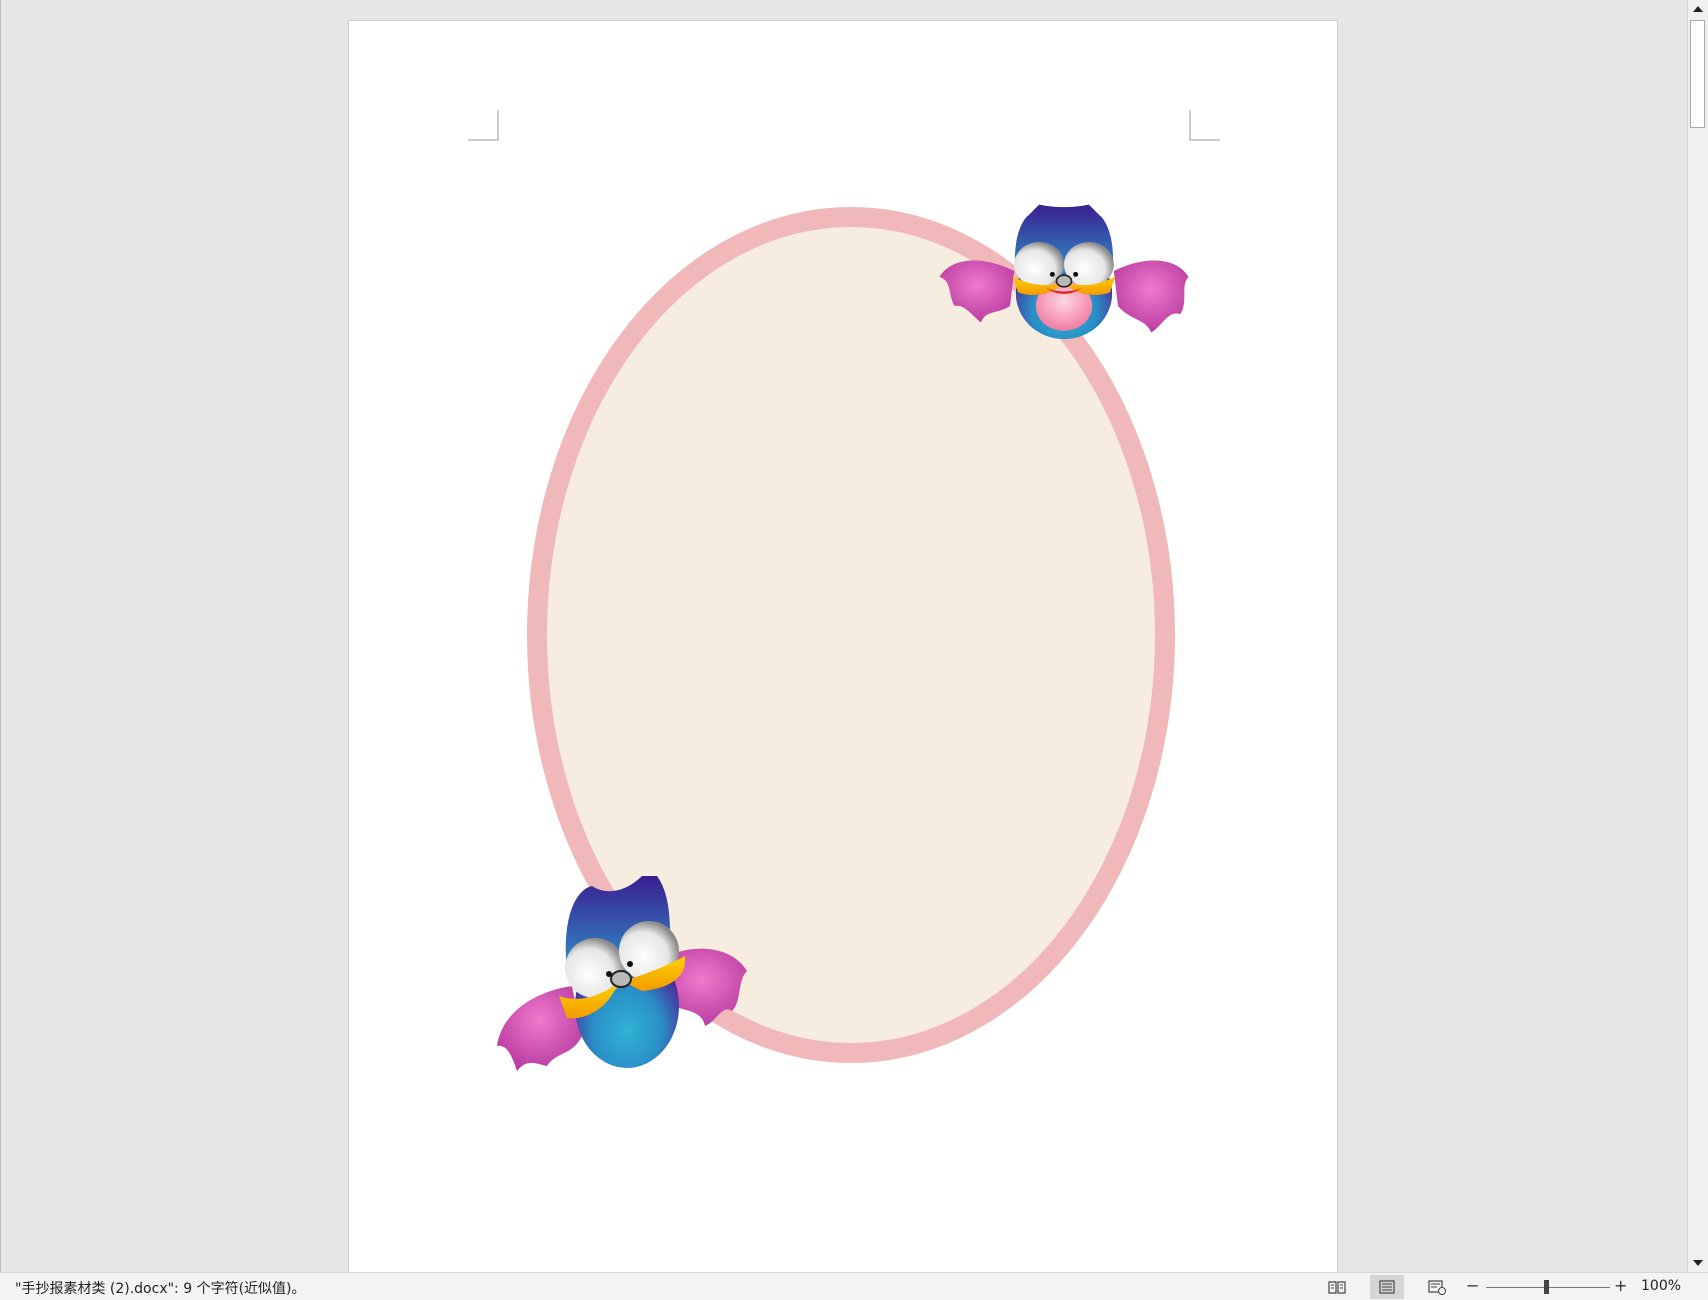 The height and width of the screenshot is (1300, 1708). I want to click on crop-mark-top-left, so click(483, 125).